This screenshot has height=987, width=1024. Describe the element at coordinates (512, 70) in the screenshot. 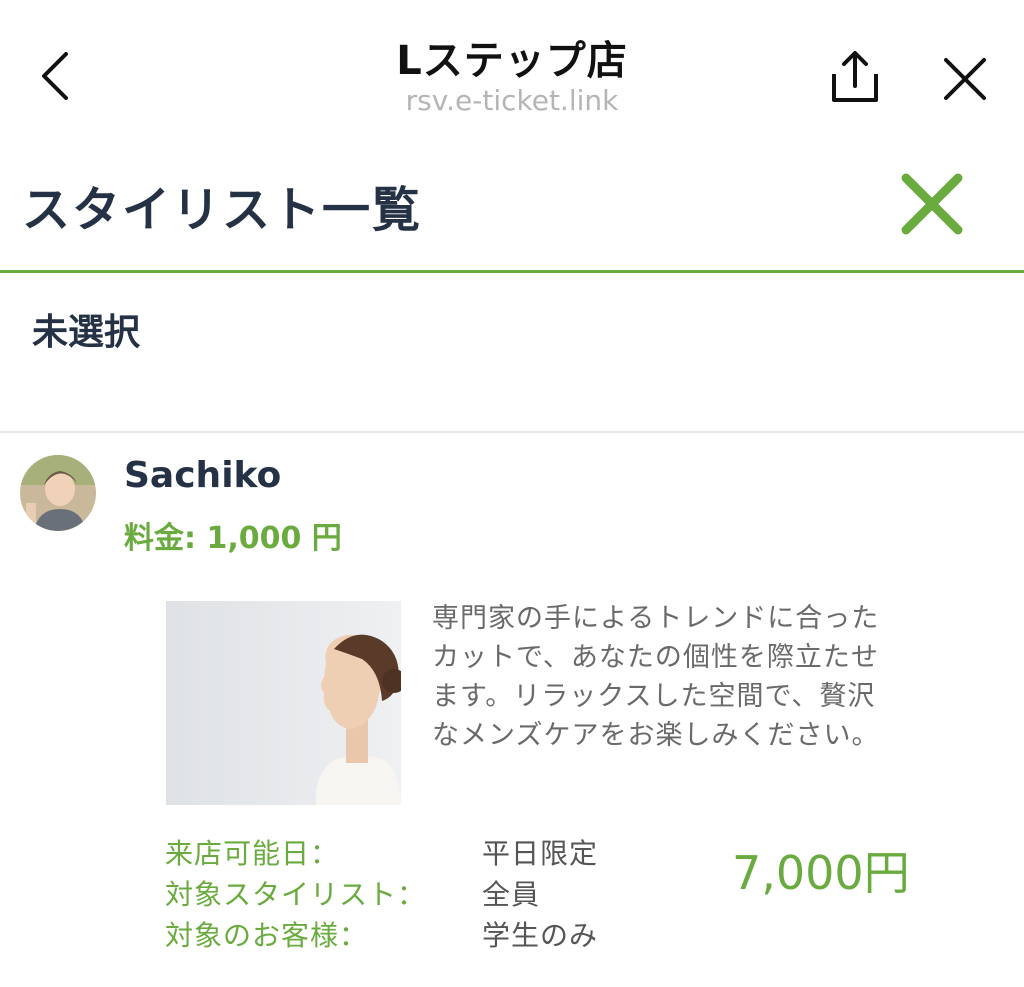

I see `browser-header: Lステップ店 rsv.e-ticket.link` at that location.